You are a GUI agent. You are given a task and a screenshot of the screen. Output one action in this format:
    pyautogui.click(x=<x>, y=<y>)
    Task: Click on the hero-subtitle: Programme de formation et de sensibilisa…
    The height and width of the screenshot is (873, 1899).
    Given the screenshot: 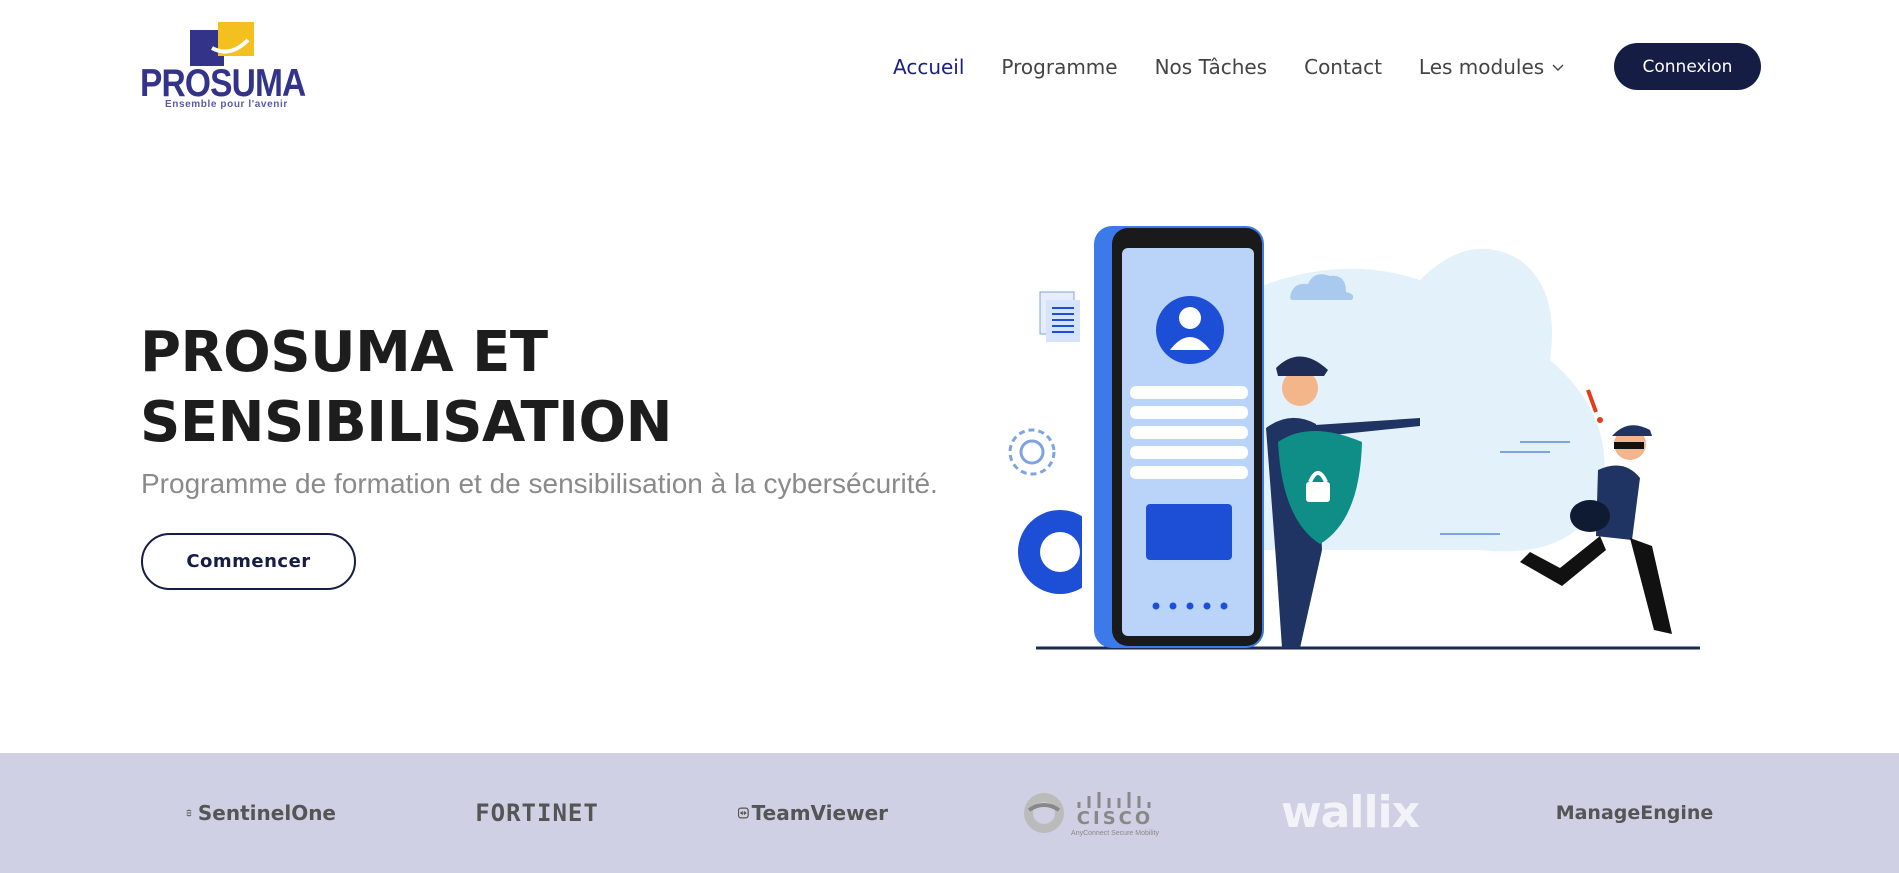 What is the action you would take?
    pyautogui.click(x=539, y=483)
    